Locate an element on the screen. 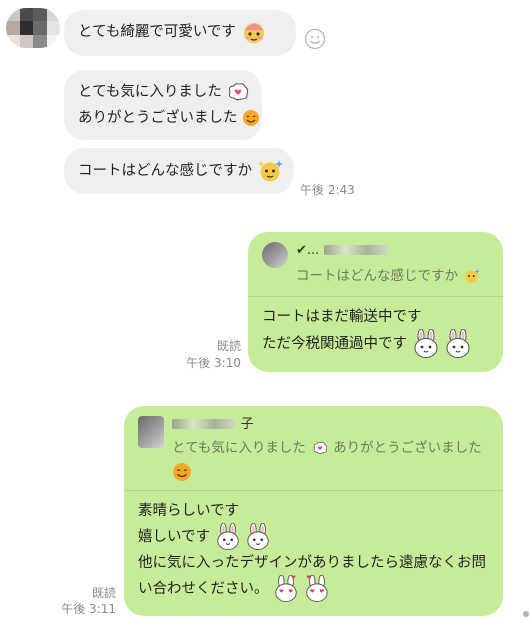 The height and width of the screenshot is (621, 531). incoming-message: とても綺麗で可愛いです is located at coordinates (180, 33).